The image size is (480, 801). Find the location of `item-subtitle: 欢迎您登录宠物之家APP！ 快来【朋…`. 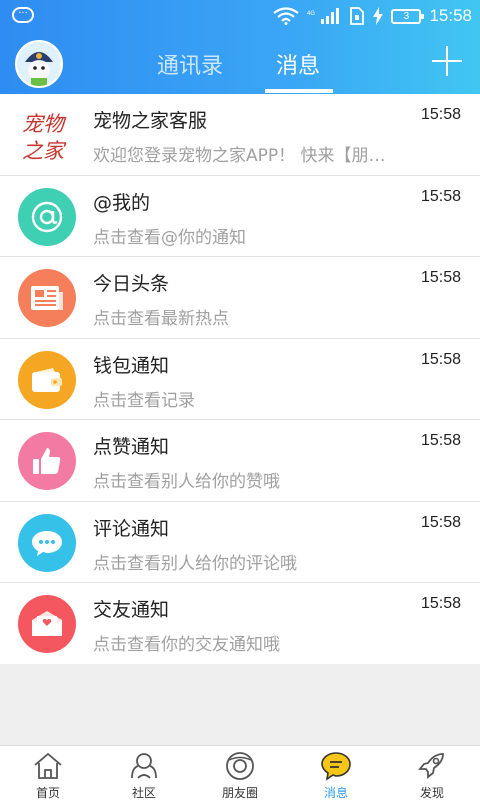

item-subtitle: 欢迎您登录宠物之家APP！ 快来【朋… is located at coordinates (239, 156).